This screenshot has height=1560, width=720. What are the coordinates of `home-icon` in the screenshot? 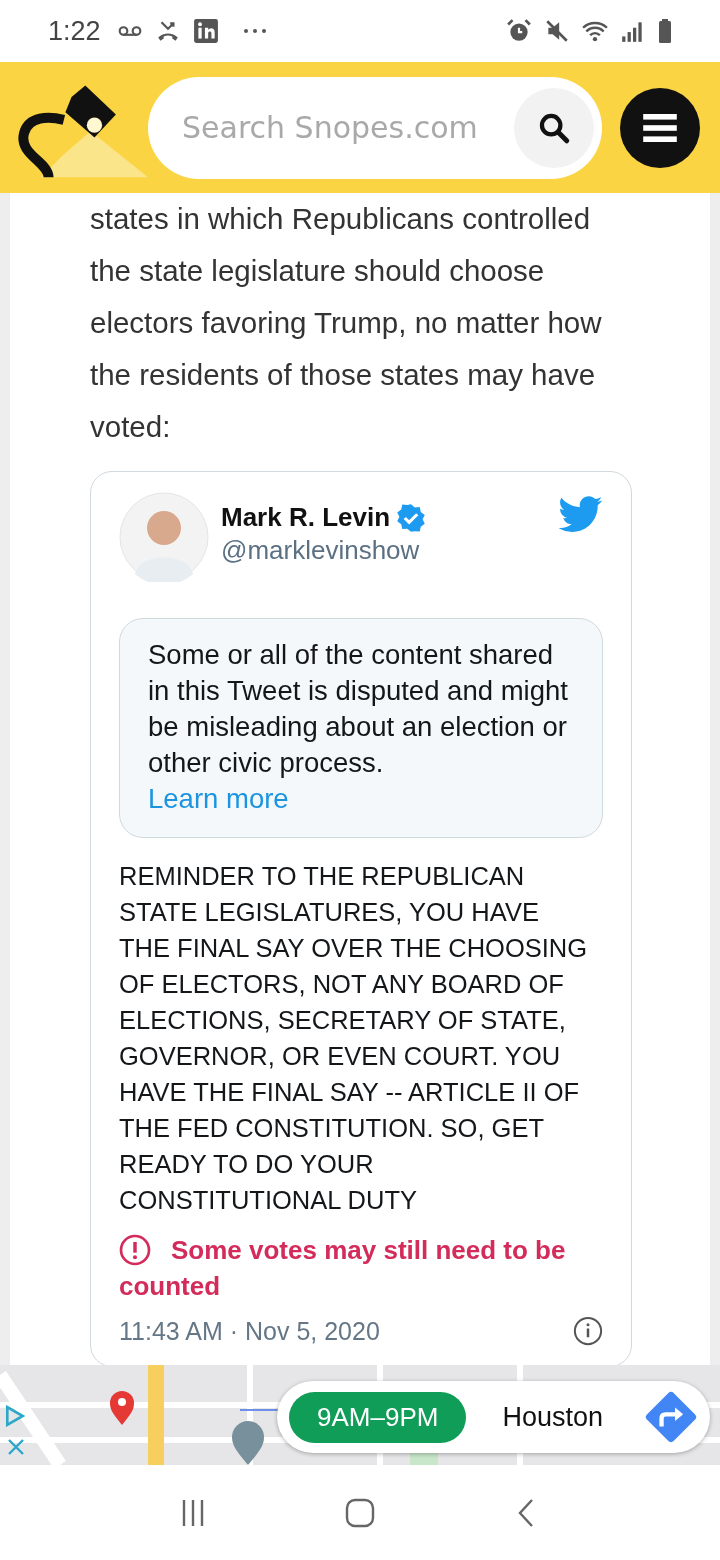 It's located at (360, 1512).